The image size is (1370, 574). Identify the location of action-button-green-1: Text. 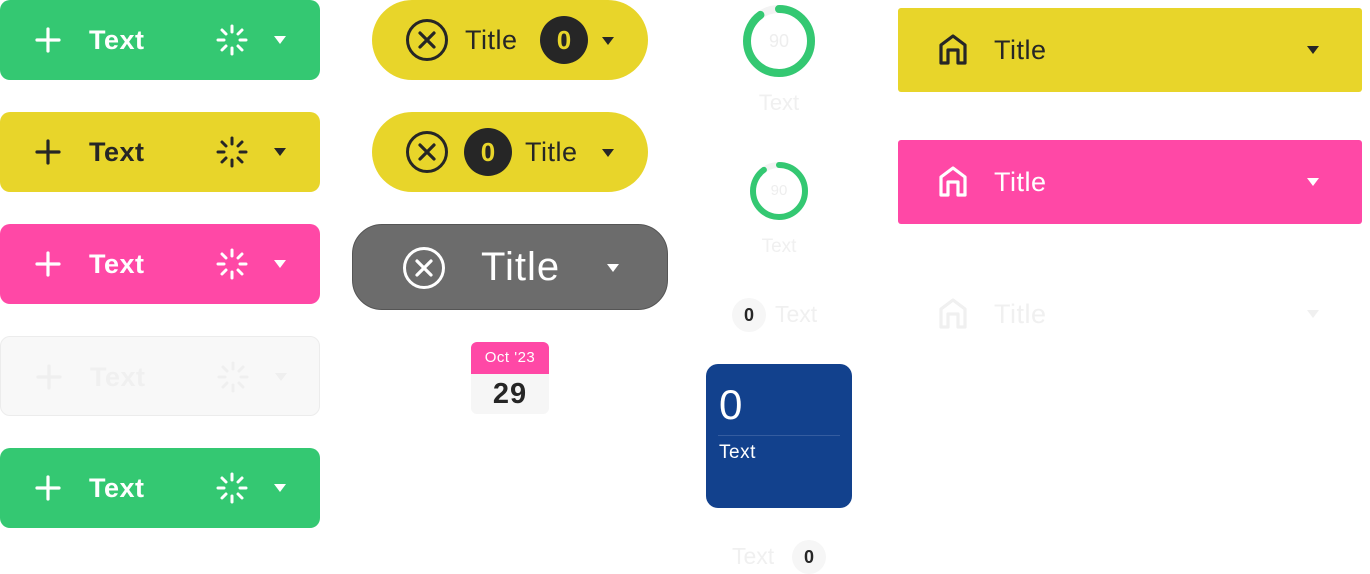
(160, 40).